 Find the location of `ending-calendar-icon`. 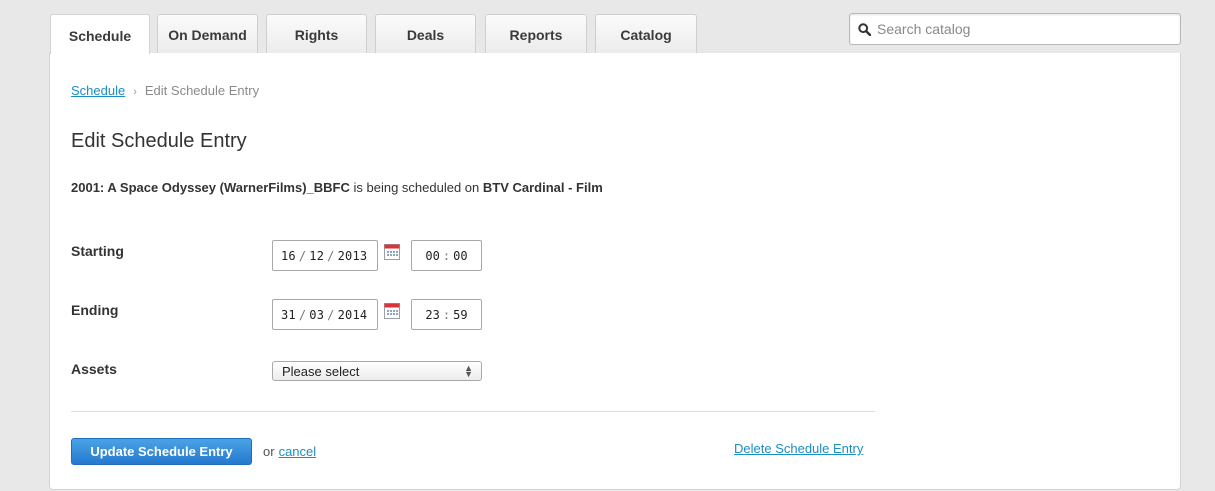

ending-calendar-icon is located at coordinates (392, 311).